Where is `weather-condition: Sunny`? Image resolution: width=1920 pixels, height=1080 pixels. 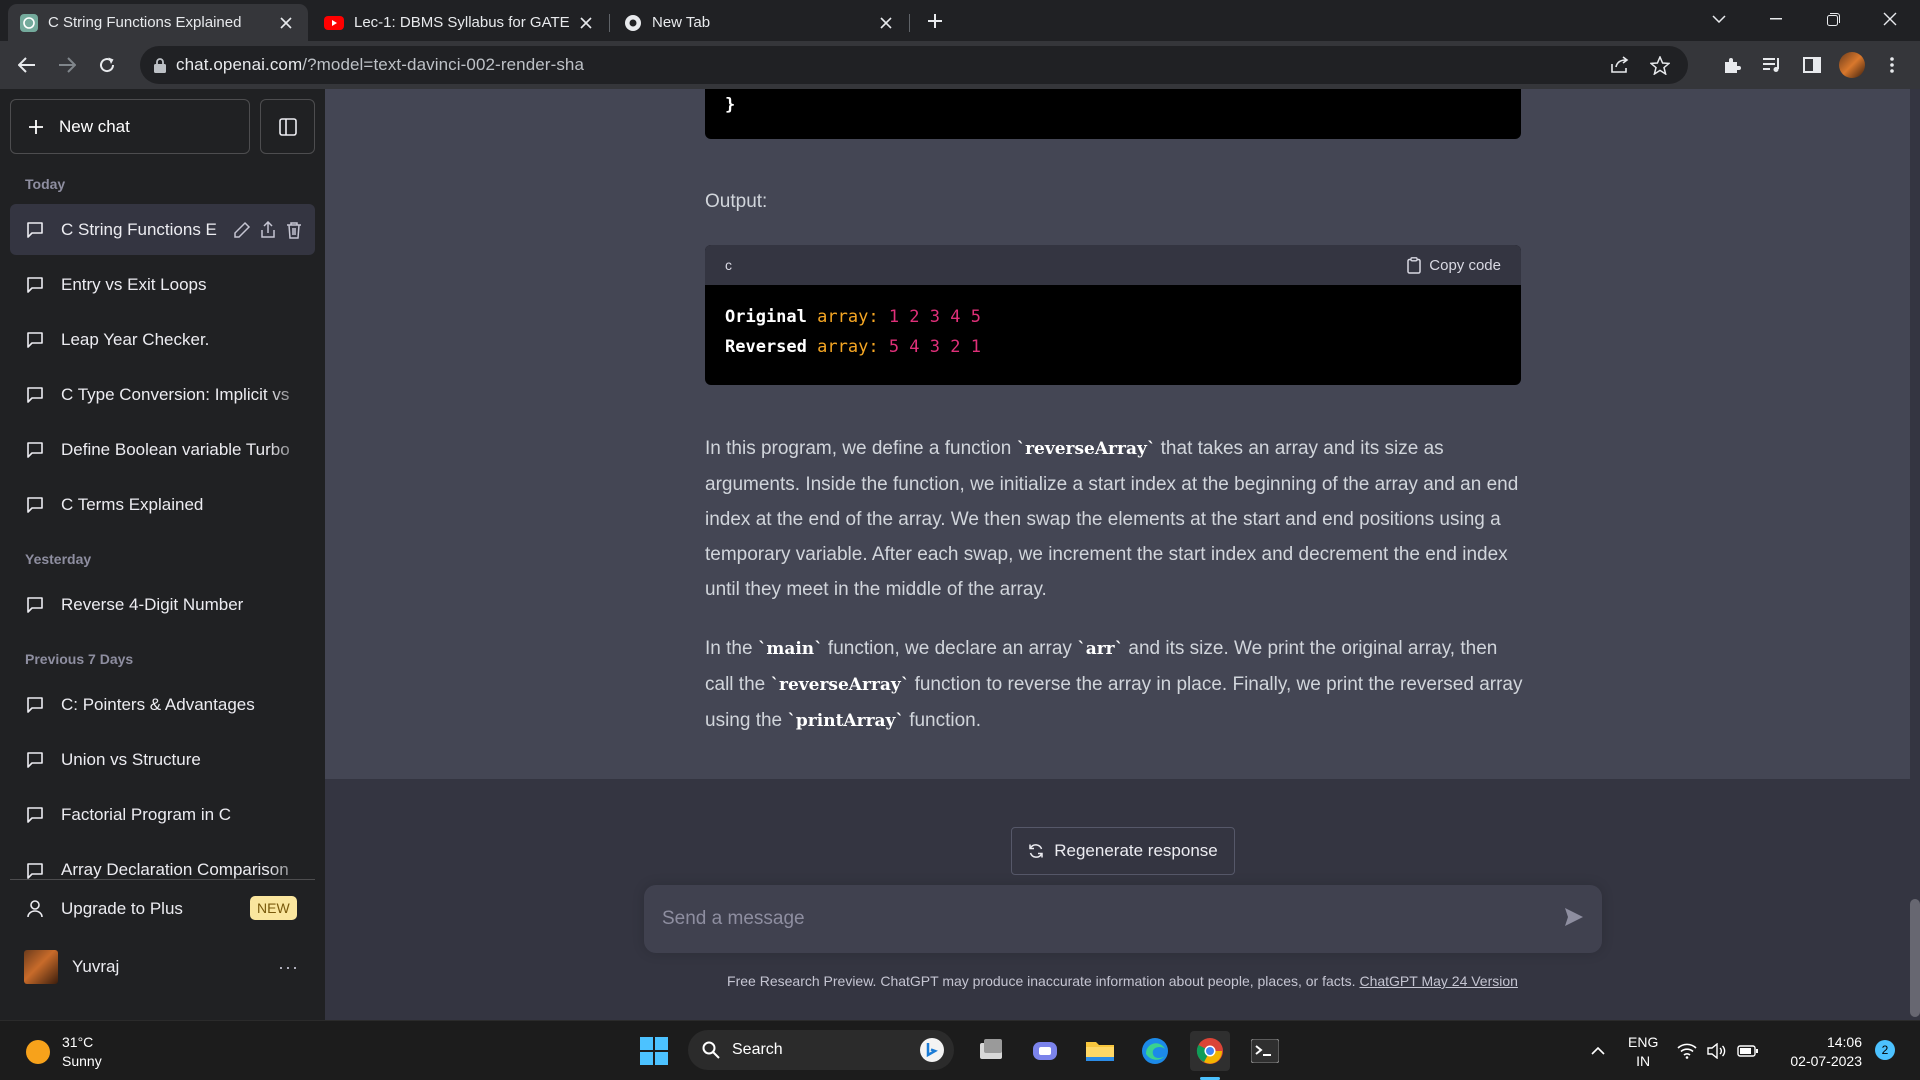 weather-condition: Sunny is located at coordinates (82, 1061).